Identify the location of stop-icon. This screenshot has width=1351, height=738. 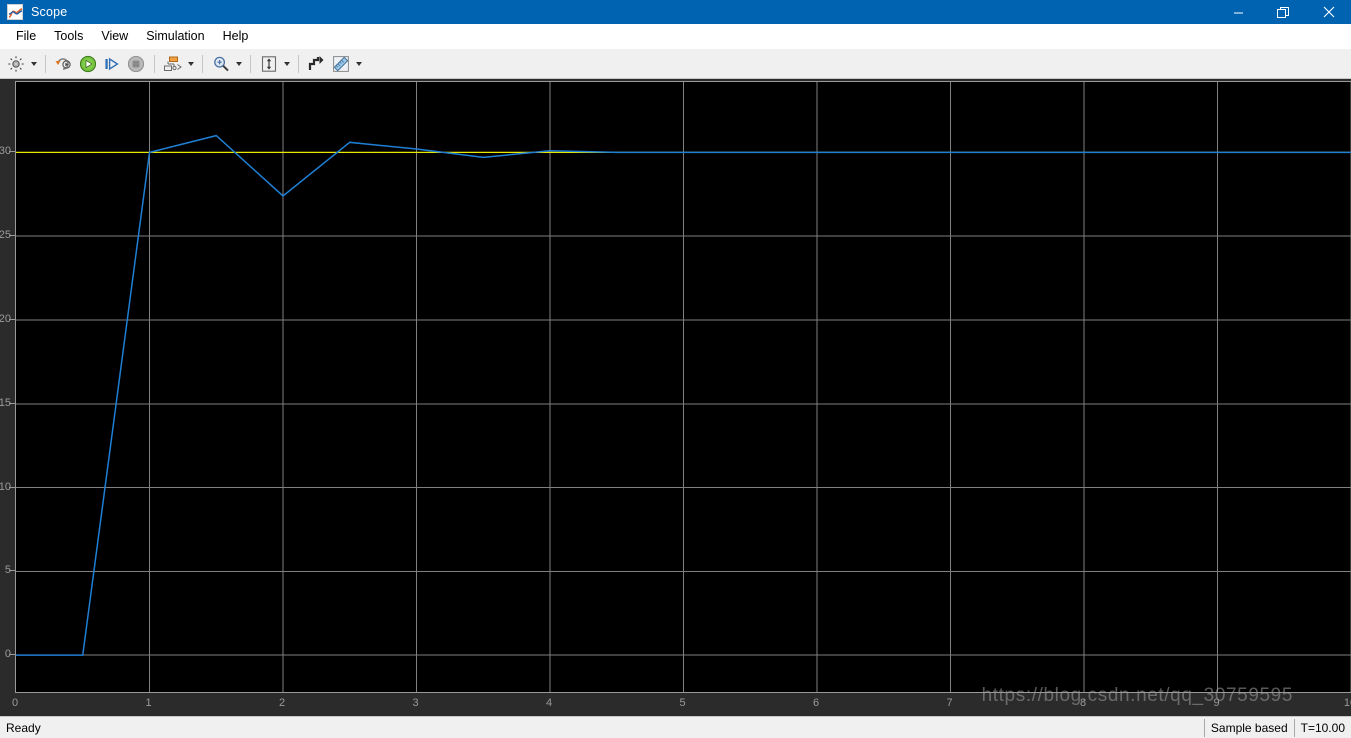
(136, 63).